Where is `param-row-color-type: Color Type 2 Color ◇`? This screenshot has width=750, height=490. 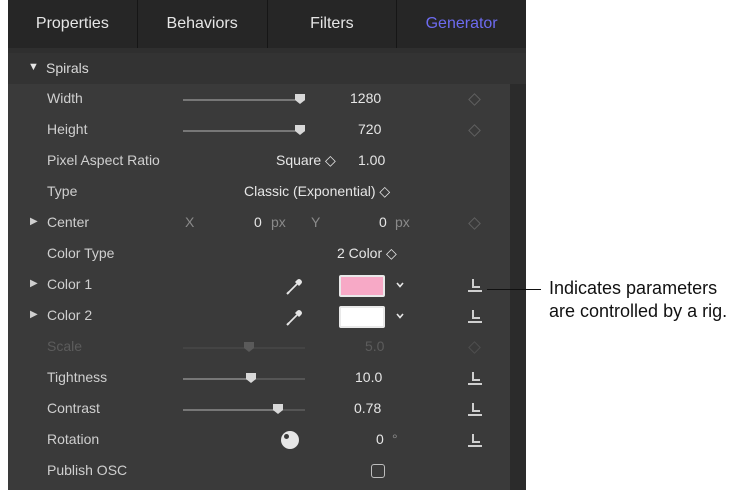
param-row-color-type: Color Type 2 Color ◇ is located at coordinates (259, 254).